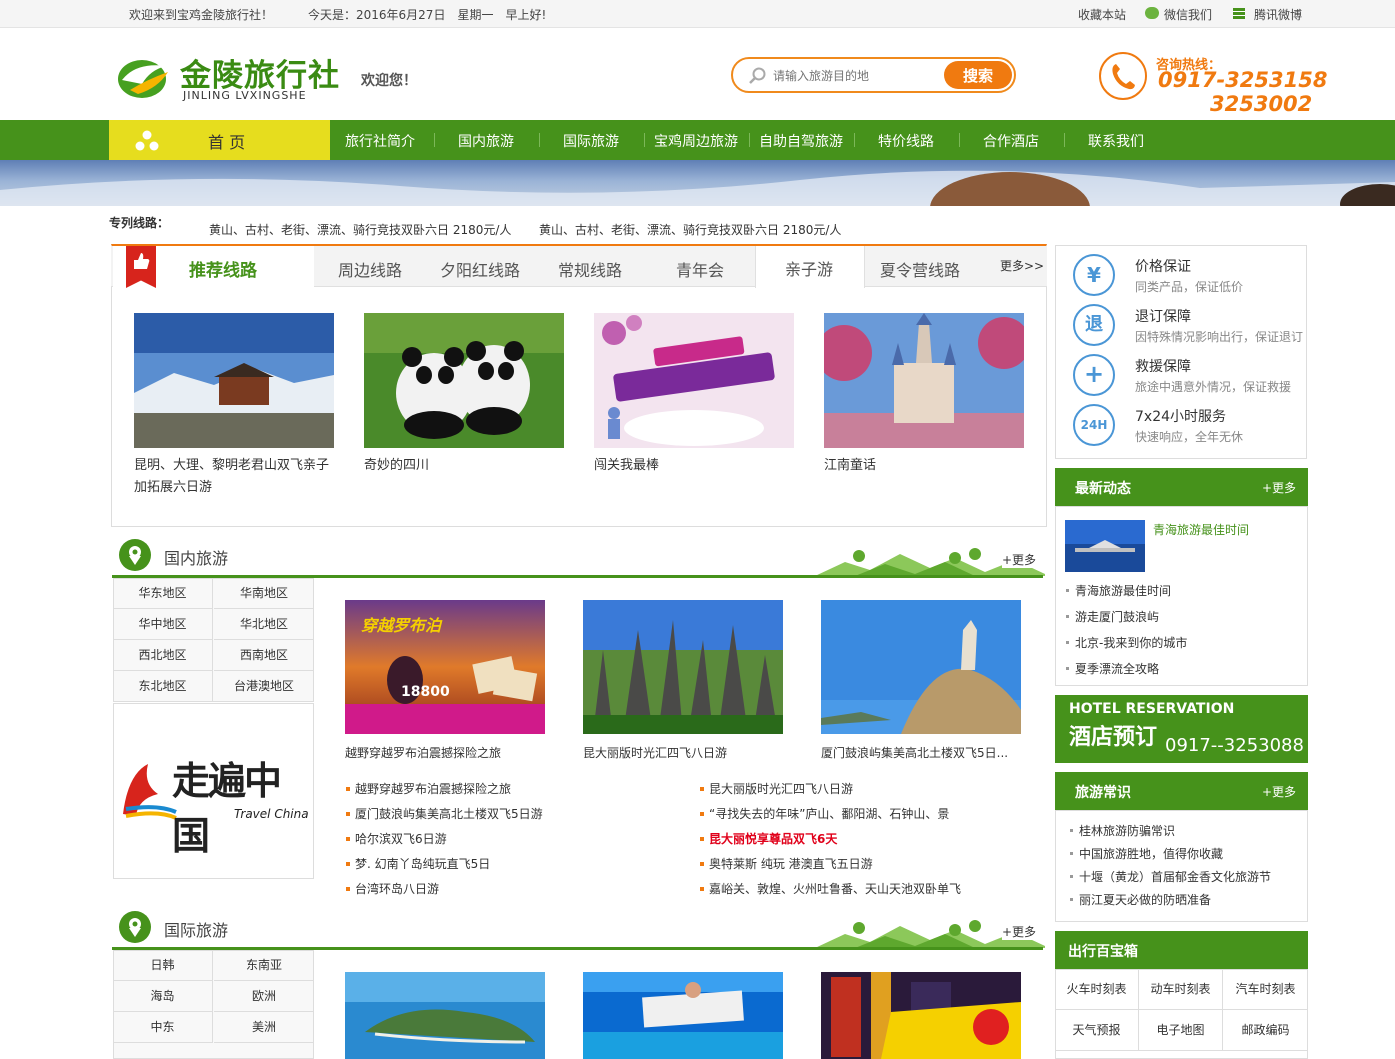 The image size is (1395, 1059). I want to click on nav-item-baoji: 宝鸡周边旅游, so click(696, 141).